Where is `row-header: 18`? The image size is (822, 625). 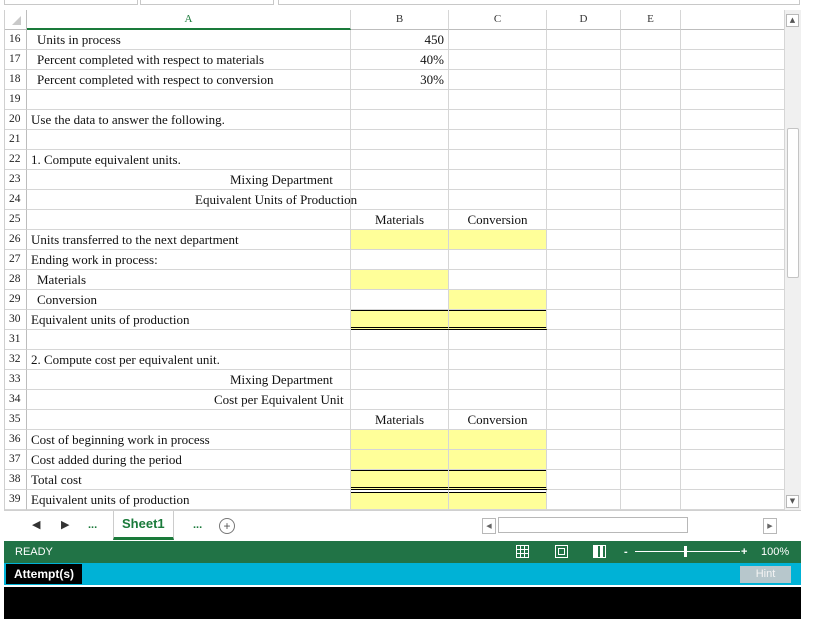
row-header: 18 is located at coordinates (16, 80).